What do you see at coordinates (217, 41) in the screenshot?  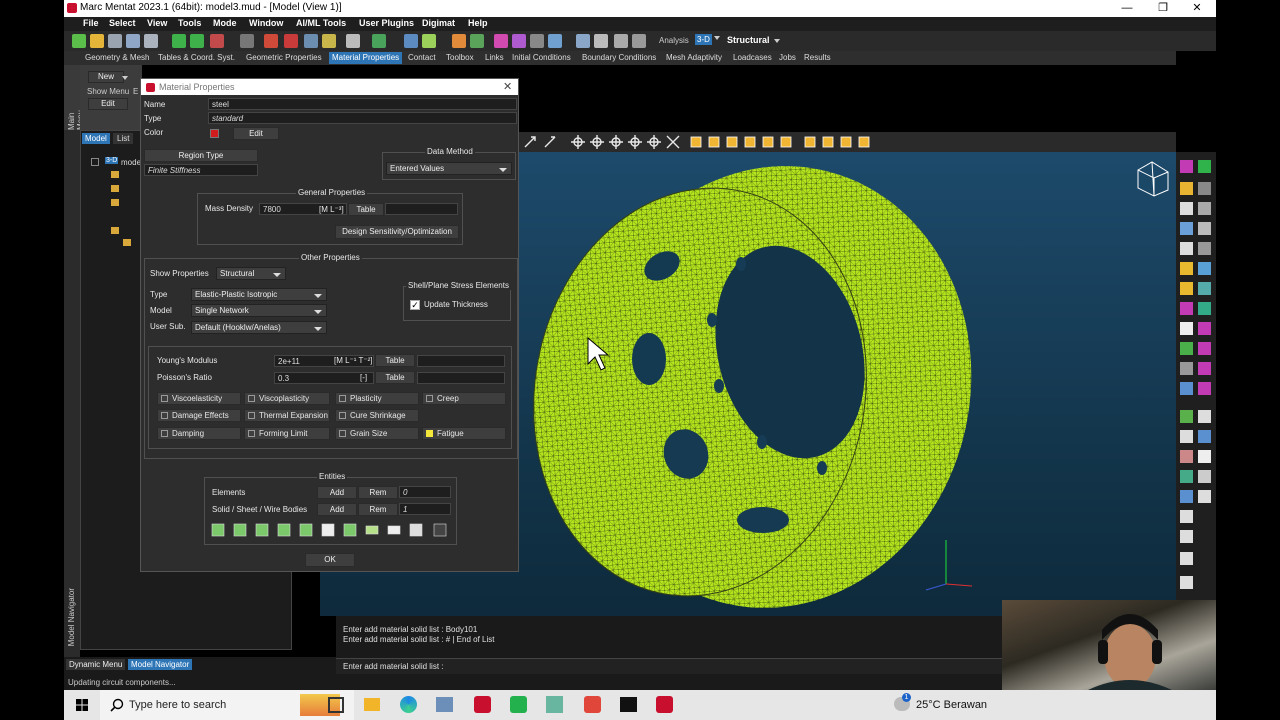 I see `reset-icon` at bounding box center [217, 41].